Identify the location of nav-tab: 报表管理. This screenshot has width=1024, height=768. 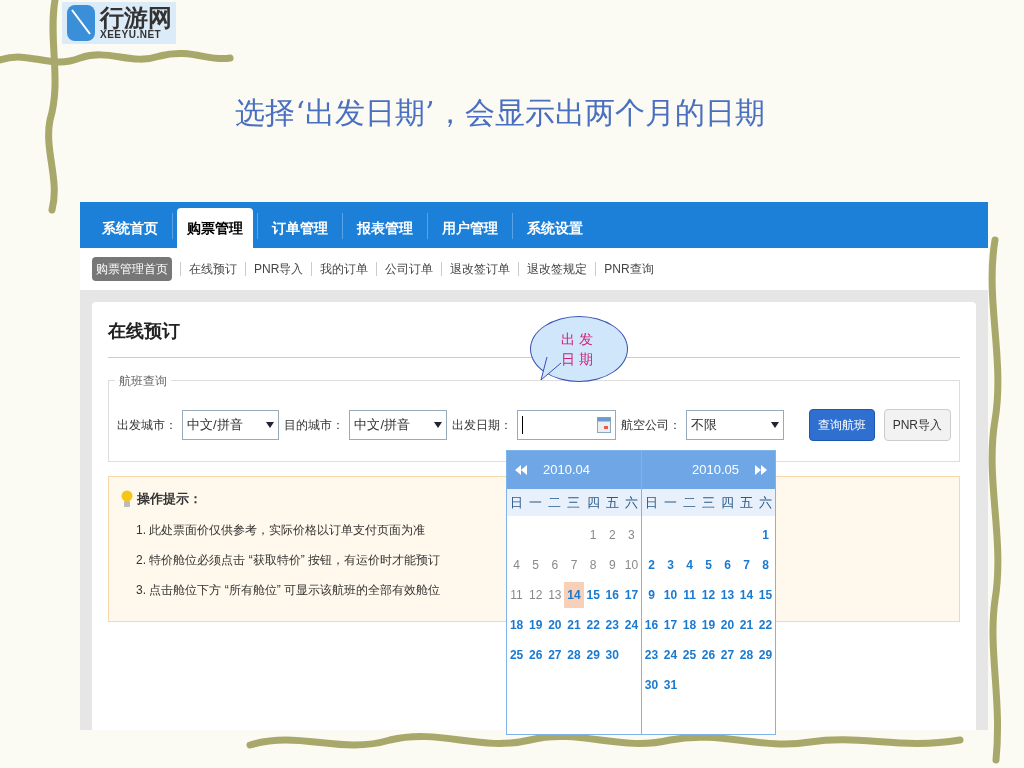
(385, 228).